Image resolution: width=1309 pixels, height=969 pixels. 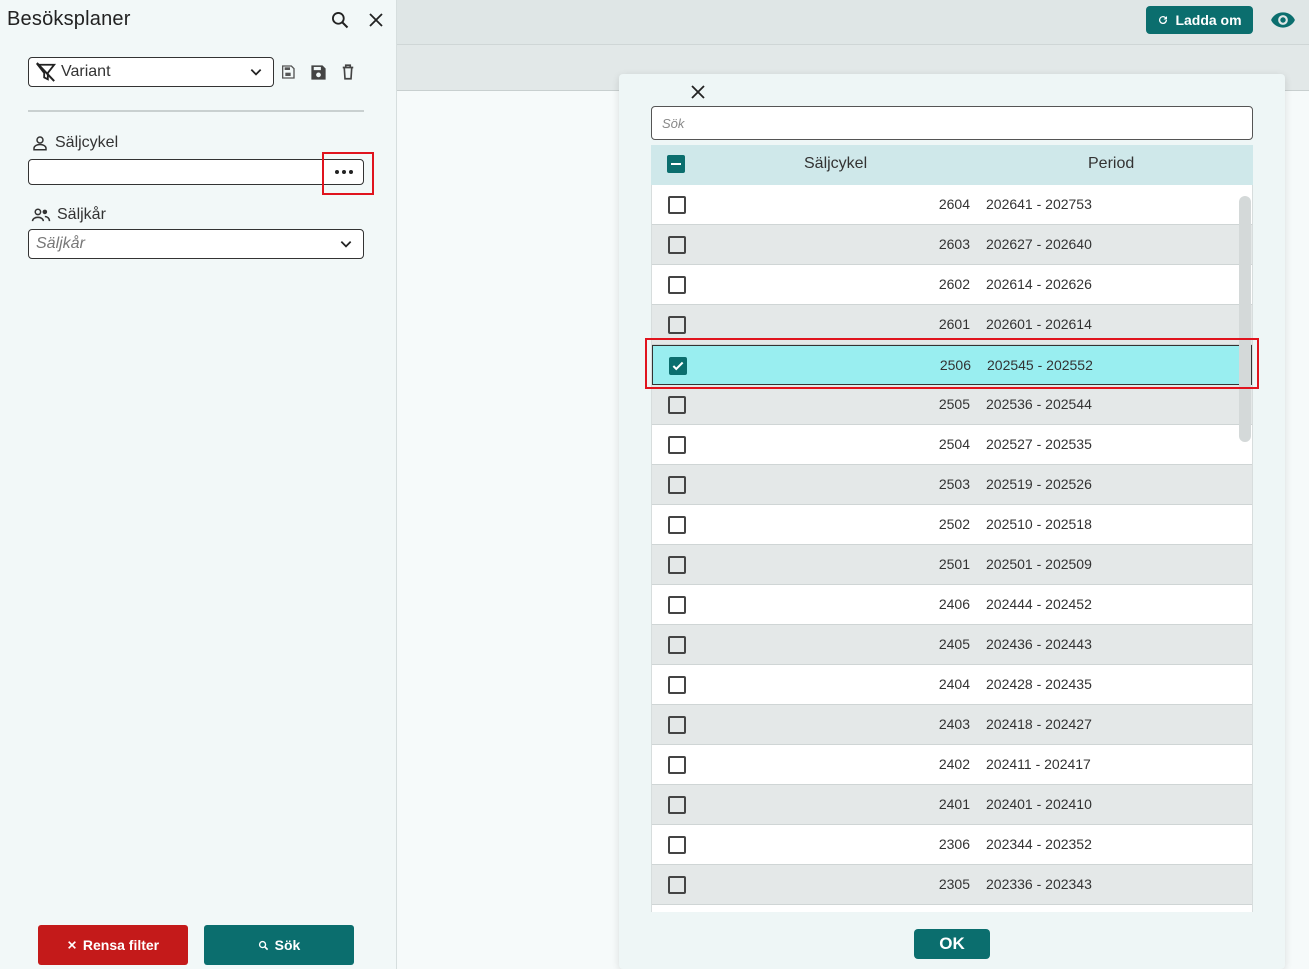 What do you see at coordinates (46, 72) in the screenshot?
I see `filter-off-icon` at bounding box center [46, 72].